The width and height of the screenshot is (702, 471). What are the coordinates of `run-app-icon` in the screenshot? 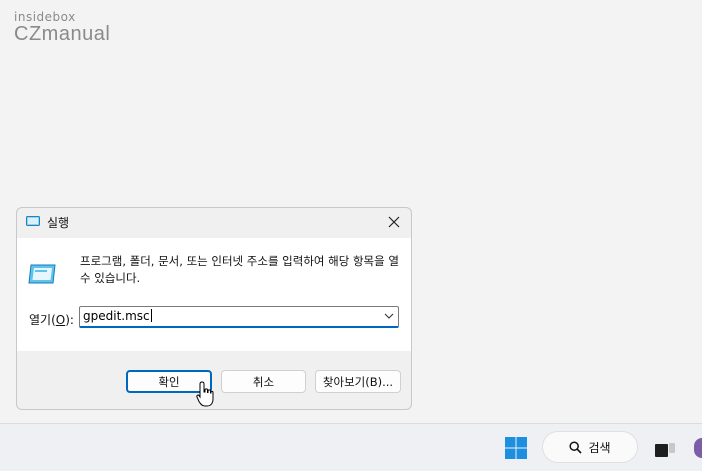 It's located at (33, 221).